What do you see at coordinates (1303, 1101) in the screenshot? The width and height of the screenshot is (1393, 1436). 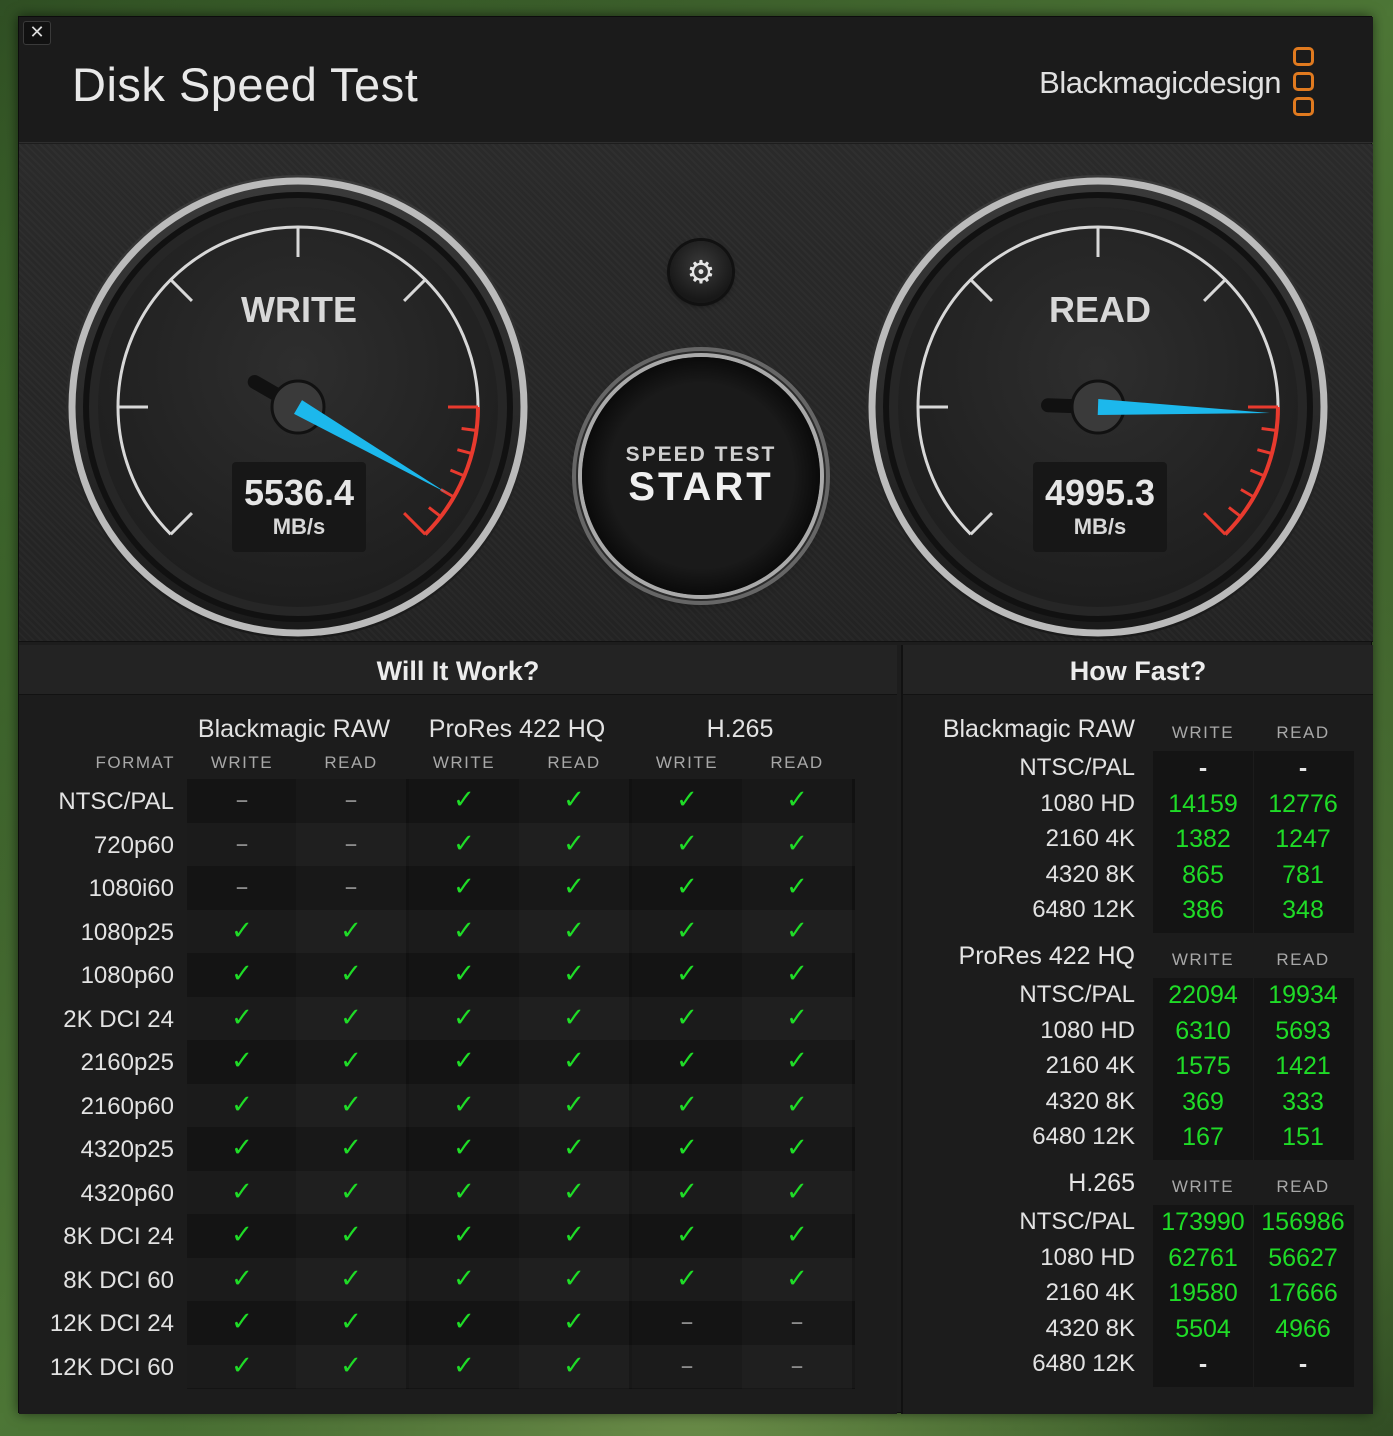 I see `read-fps-value: 333` at bounding box center [1303, 1101].